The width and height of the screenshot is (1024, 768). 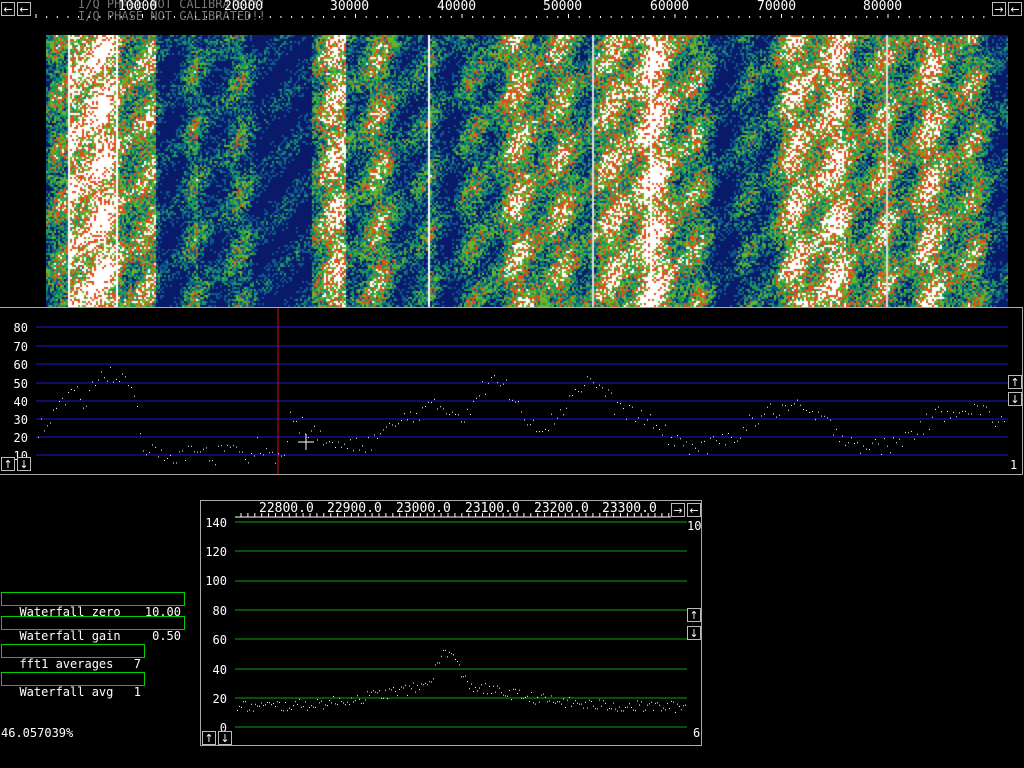 What do you see at coordinates (209, 738) in the screenshot?
I see `baseband-left-up-arrow-icon: ↑` at bounding box center [209, 738].